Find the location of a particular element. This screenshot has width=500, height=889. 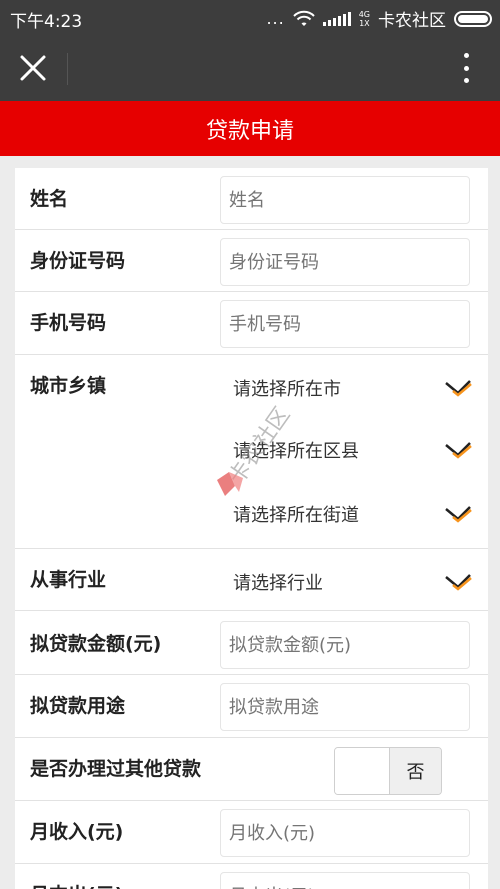

other-loans-label: 是否办理过其他贷款 is located at coordinates (116, 769).